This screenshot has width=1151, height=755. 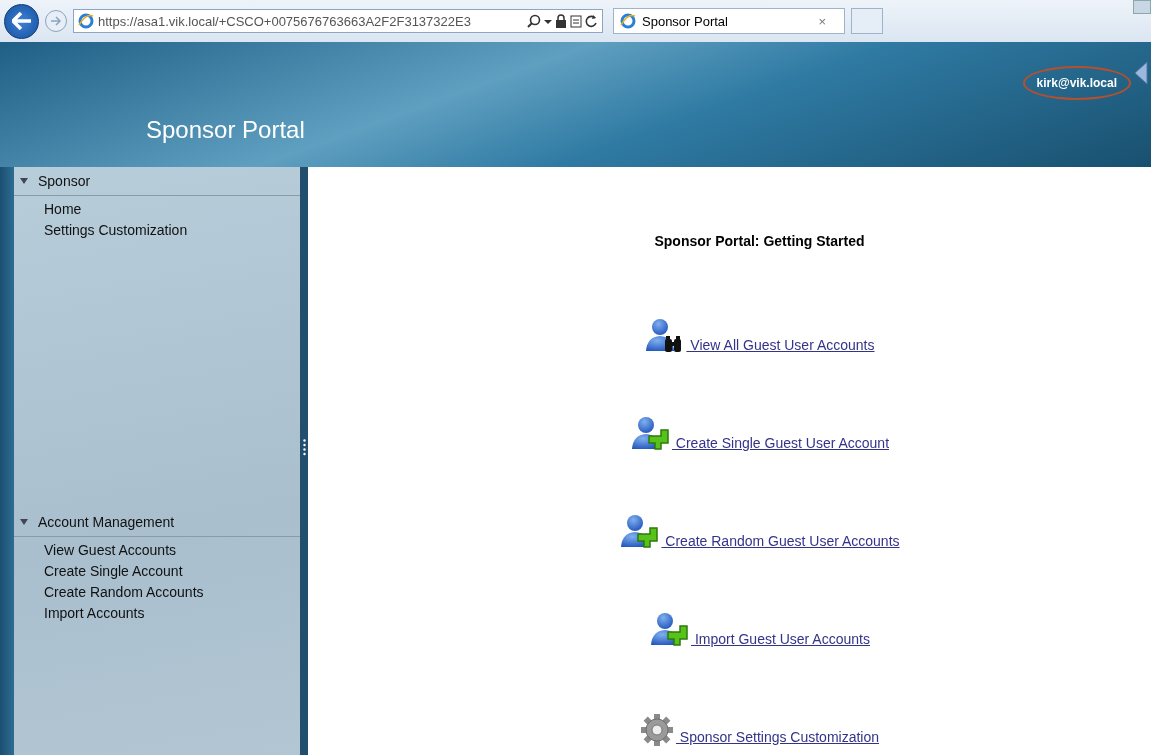 I want to click on nav-link: Home, so click(x=48, y=209).